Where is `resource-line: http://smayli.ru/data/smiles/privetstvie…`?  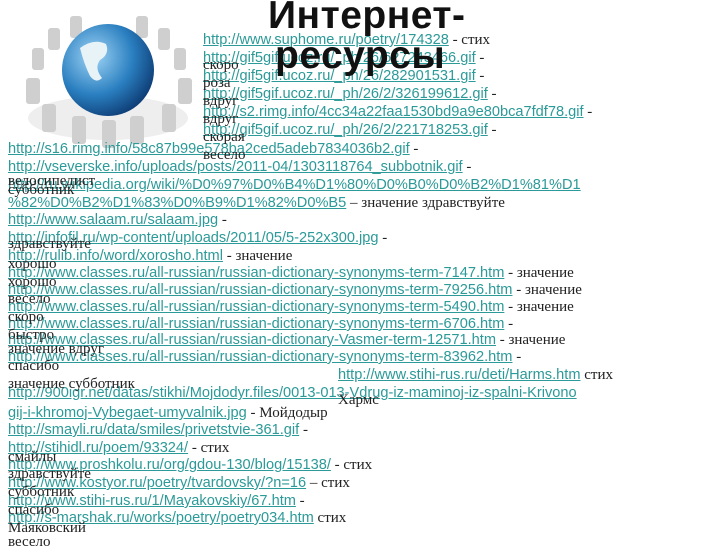 resource-line: http://smayli.ru/data/smiles/privetstvie… is located at coordinates (158, 430).